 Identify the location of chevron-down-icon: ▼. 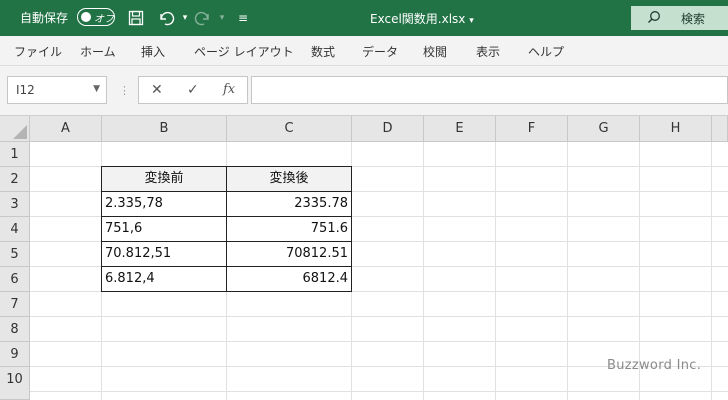
(96, 89).